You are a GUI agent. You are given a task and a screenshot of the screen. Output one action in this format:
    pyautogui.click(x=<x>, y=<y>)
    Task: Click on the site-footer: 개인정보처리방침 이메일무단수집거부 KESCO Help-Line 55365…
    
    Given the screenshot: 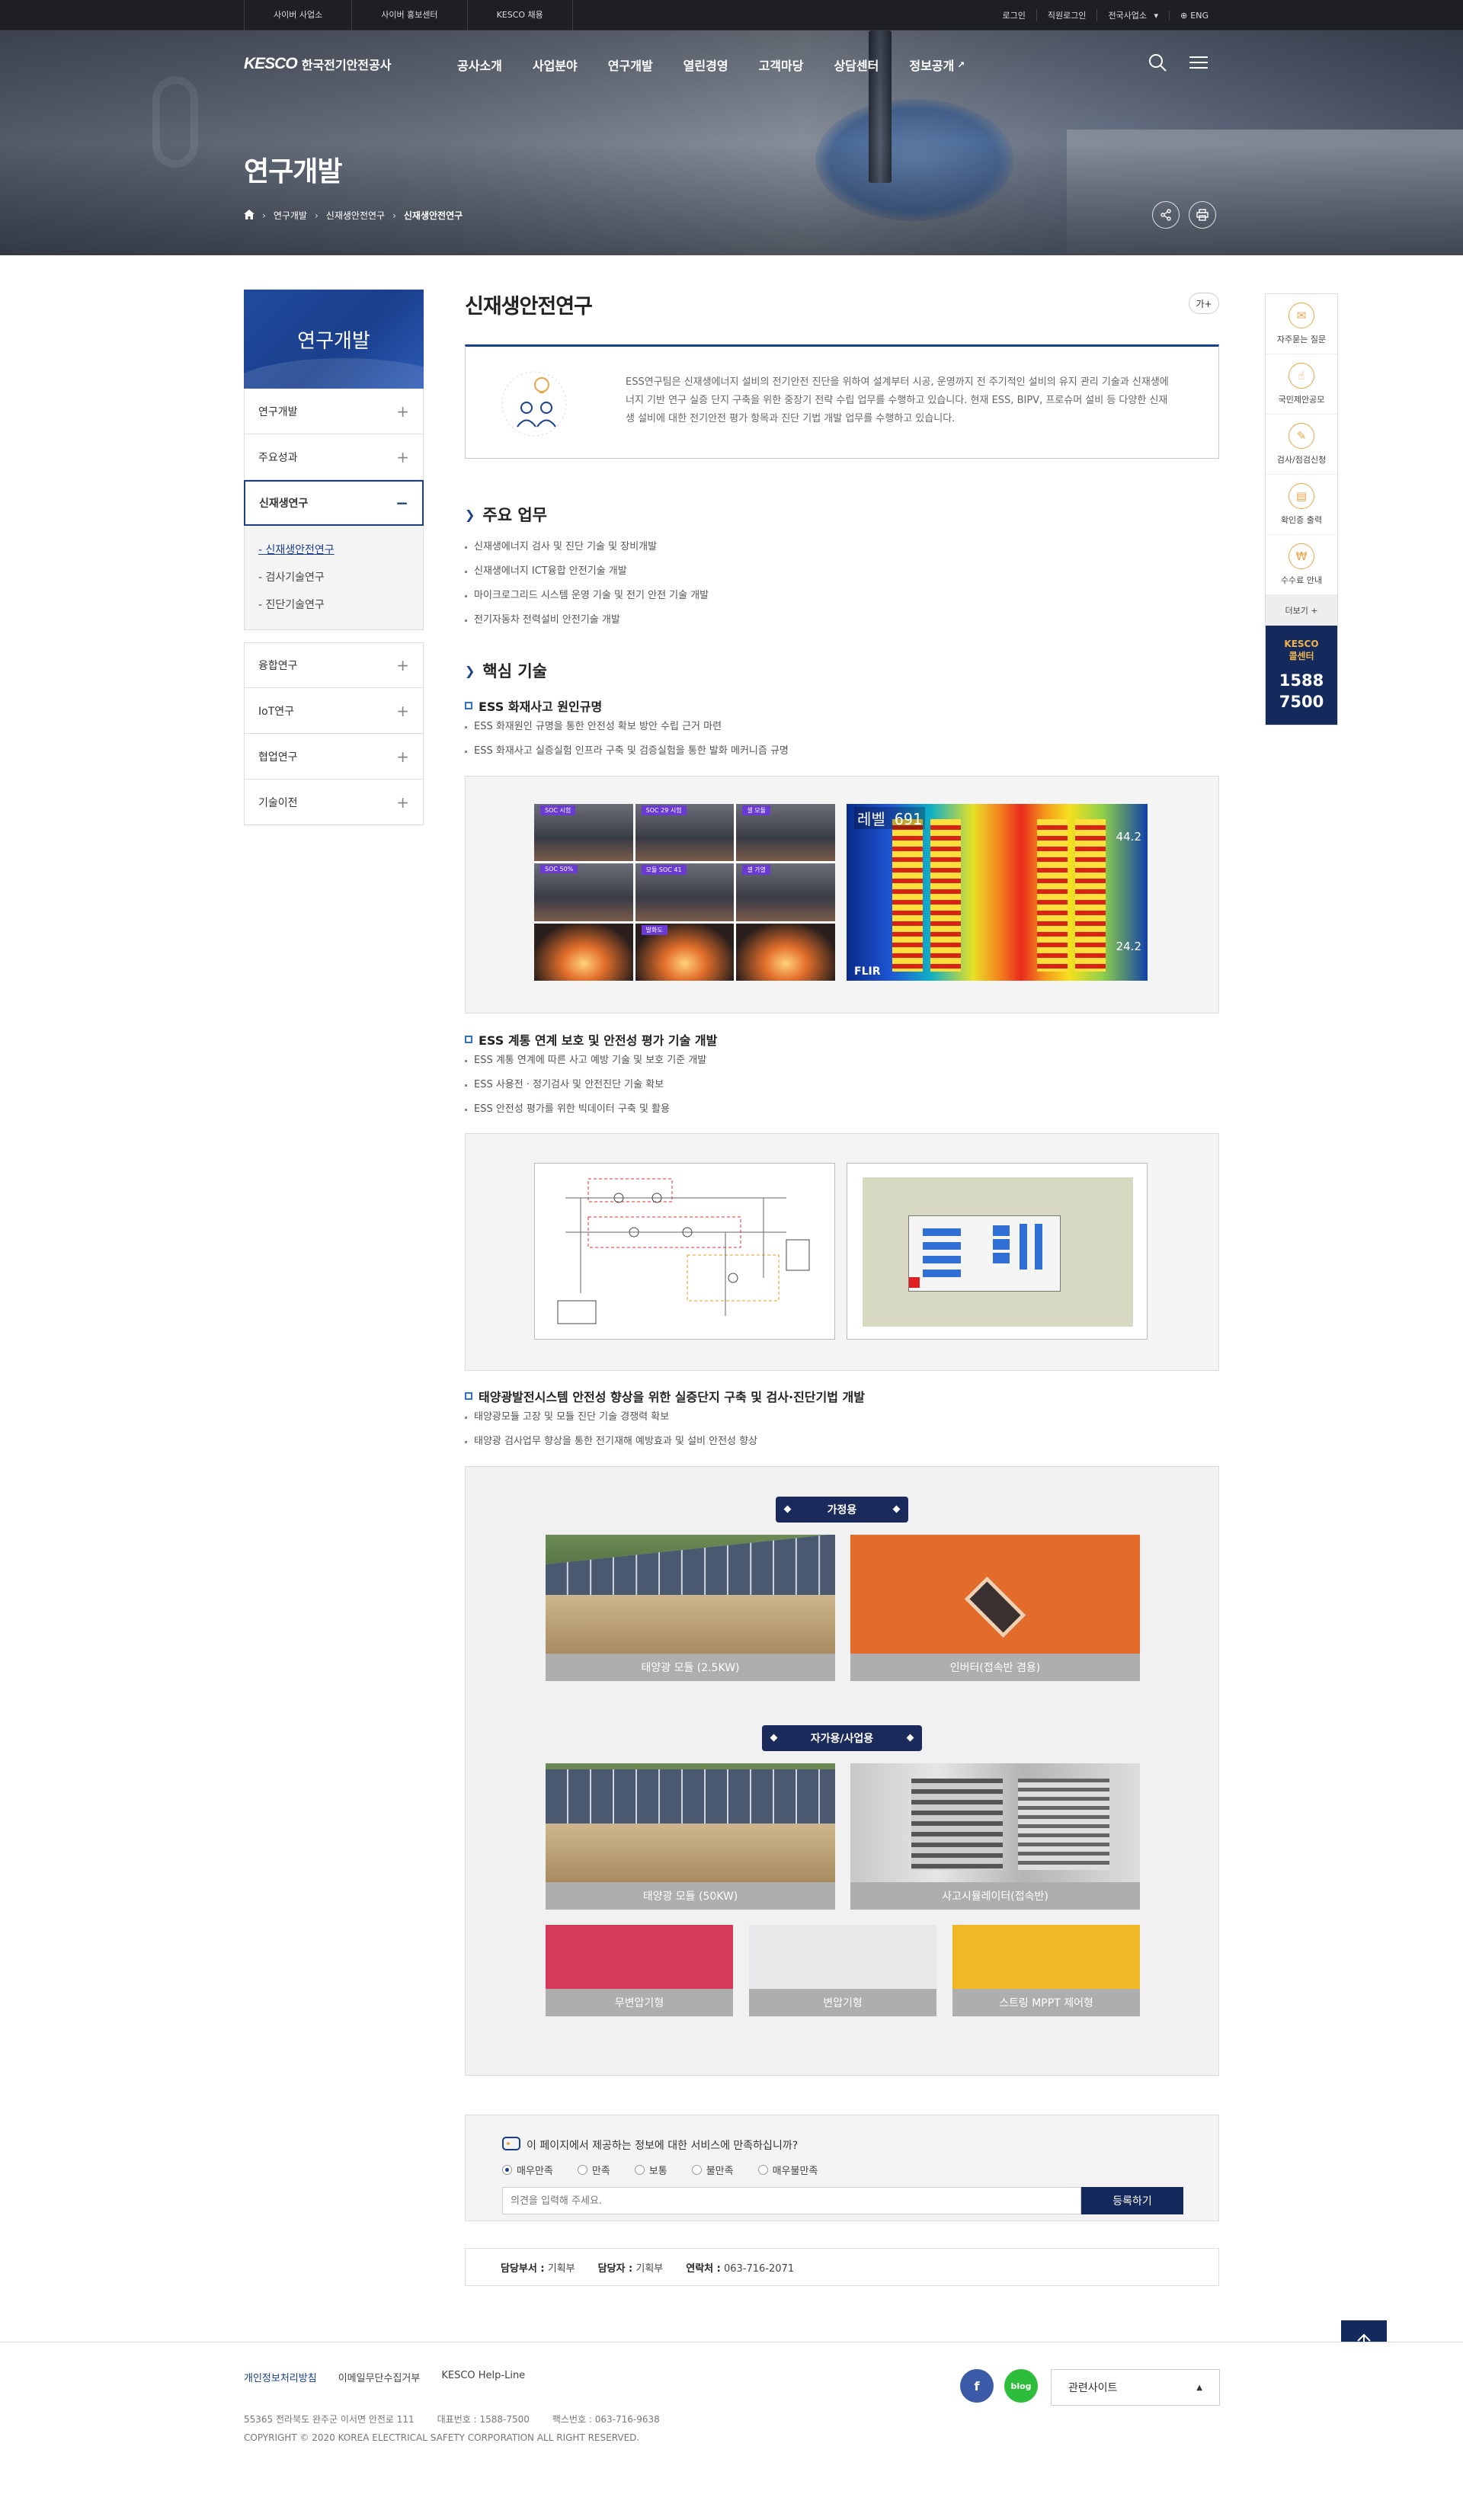 What is the action you would take?
    pyautogui.click(x=731, y=2431)
    